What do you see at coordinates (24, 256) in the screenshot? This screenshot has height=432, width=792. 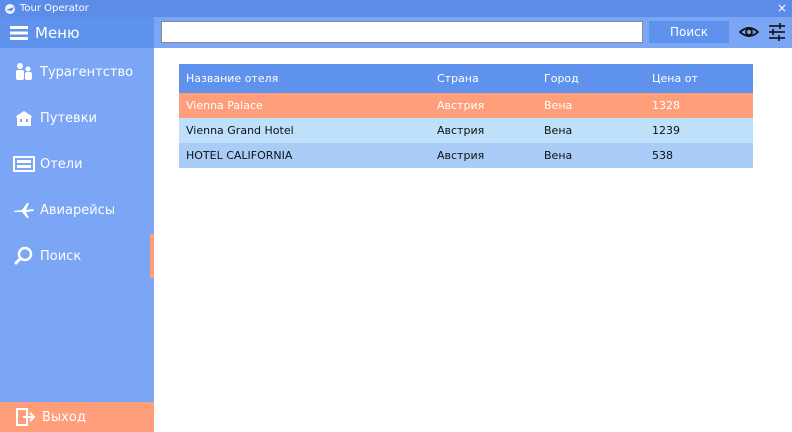 I see `magnifier-icon` at bounding box center [24, 256].